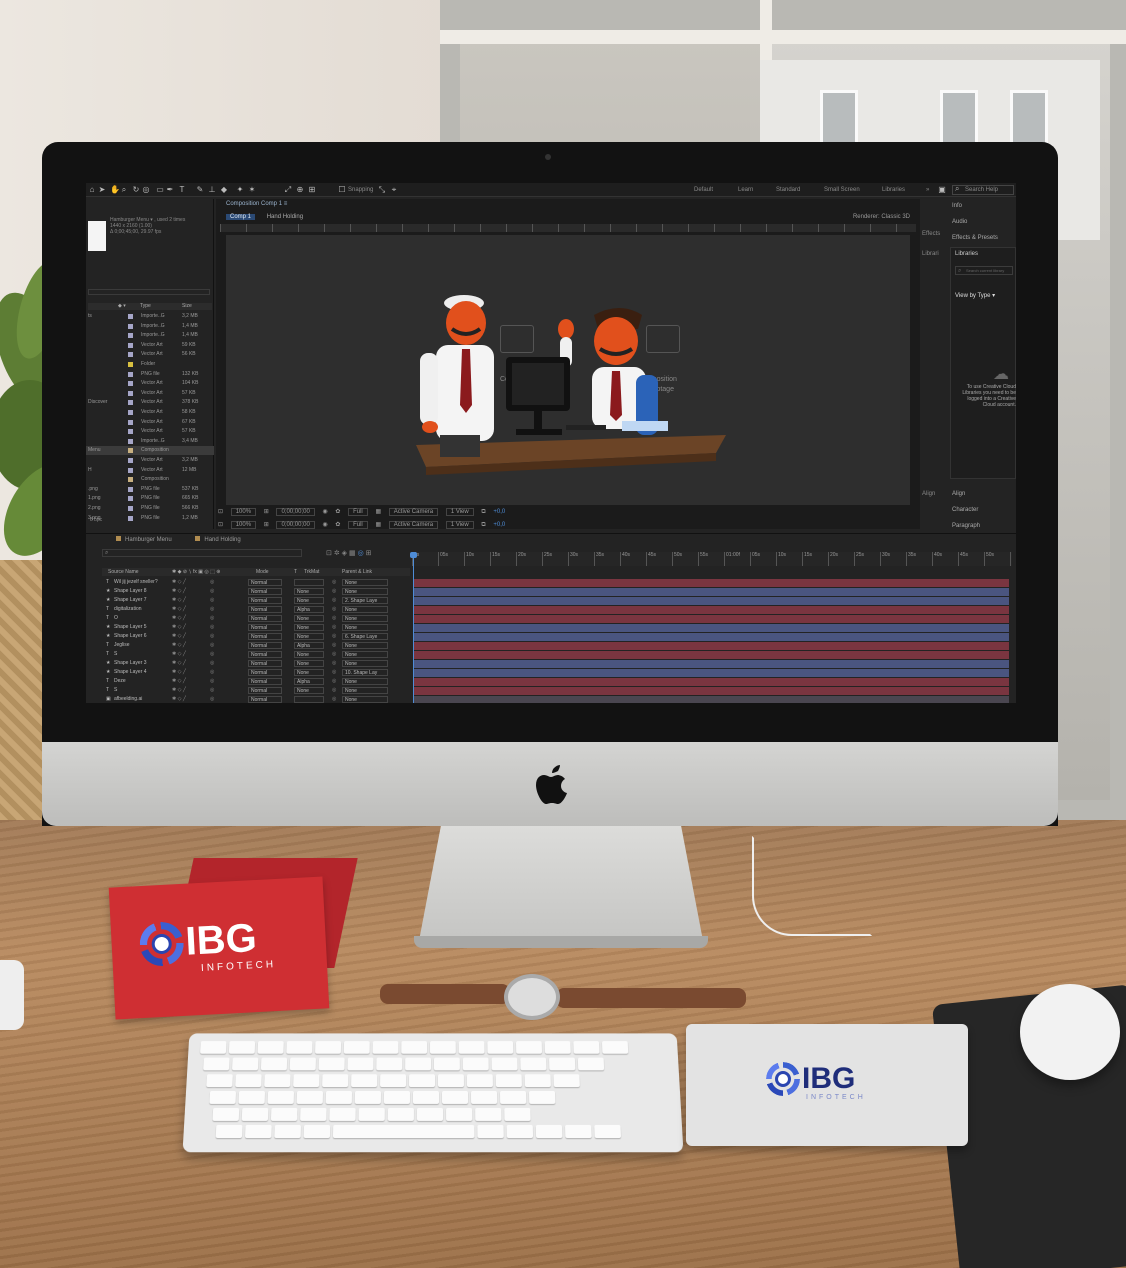 The width and height of the screenshot is (1126, 1268). Describe the element at coordinates (893, 190) in the screenshot. I see `workspace-libraries: Libraries` at that location.